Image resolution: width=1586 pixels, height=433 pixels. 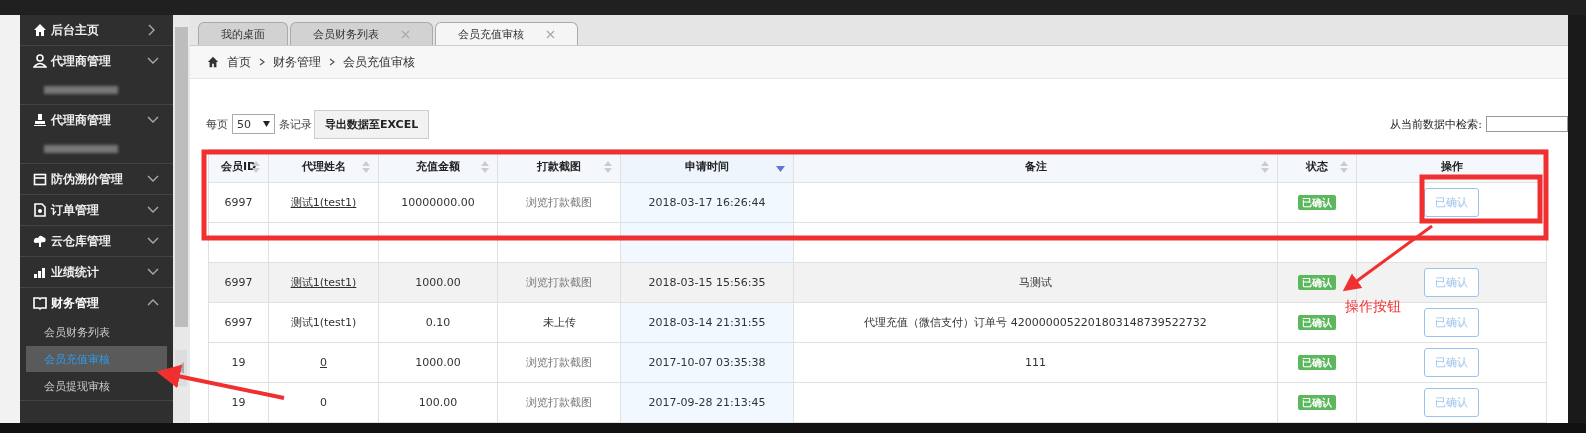 I want to click on sidebar-item: 防伪溯价管理, so click(x=96, y=179).